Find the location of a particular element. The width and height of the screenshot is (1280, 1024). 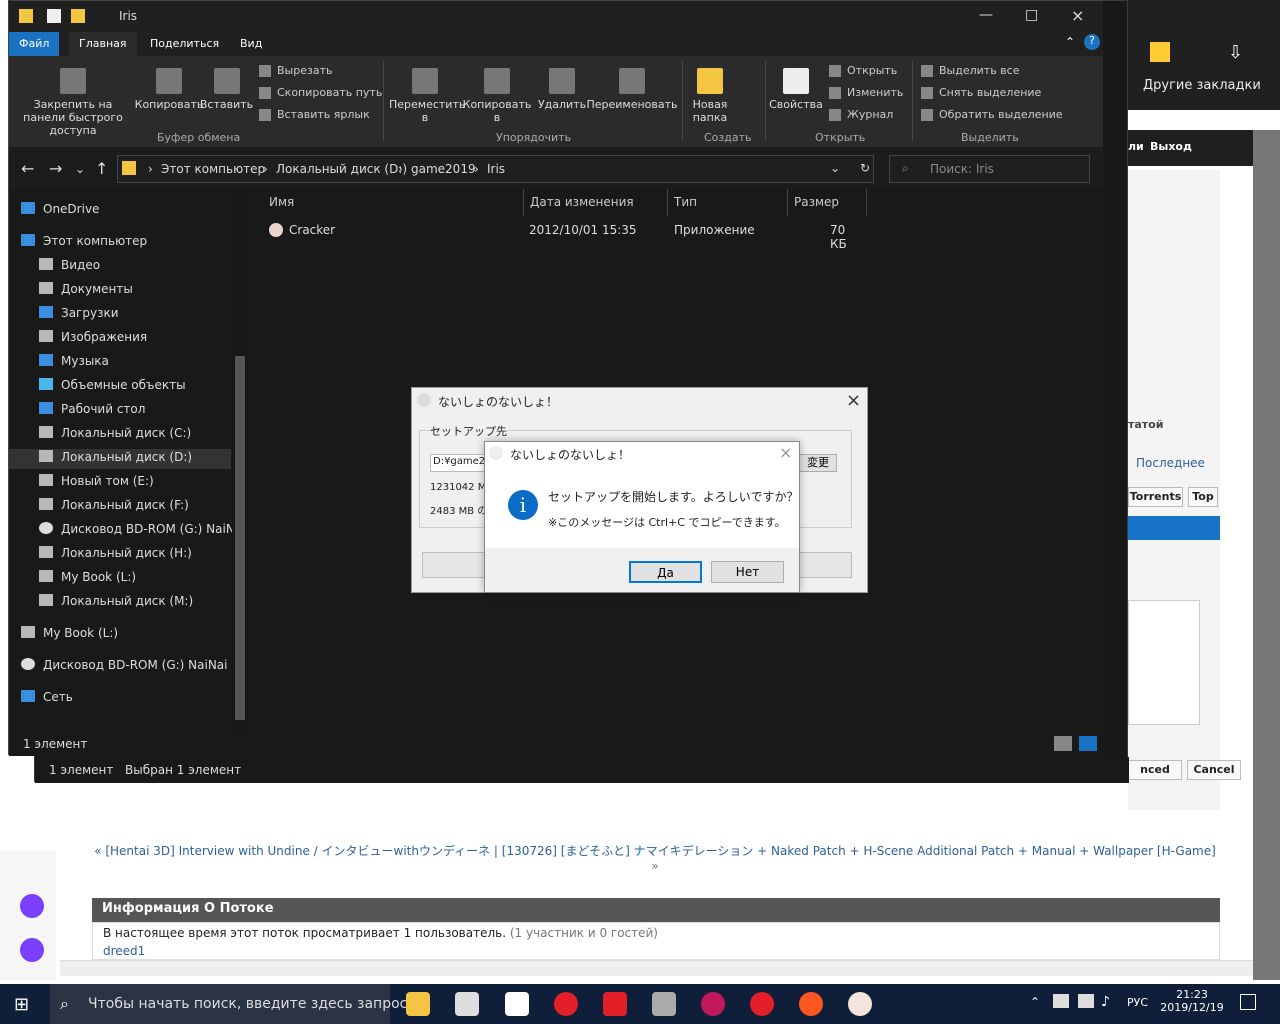

large-icons-view-icon is located at coordinates (1088, 743).